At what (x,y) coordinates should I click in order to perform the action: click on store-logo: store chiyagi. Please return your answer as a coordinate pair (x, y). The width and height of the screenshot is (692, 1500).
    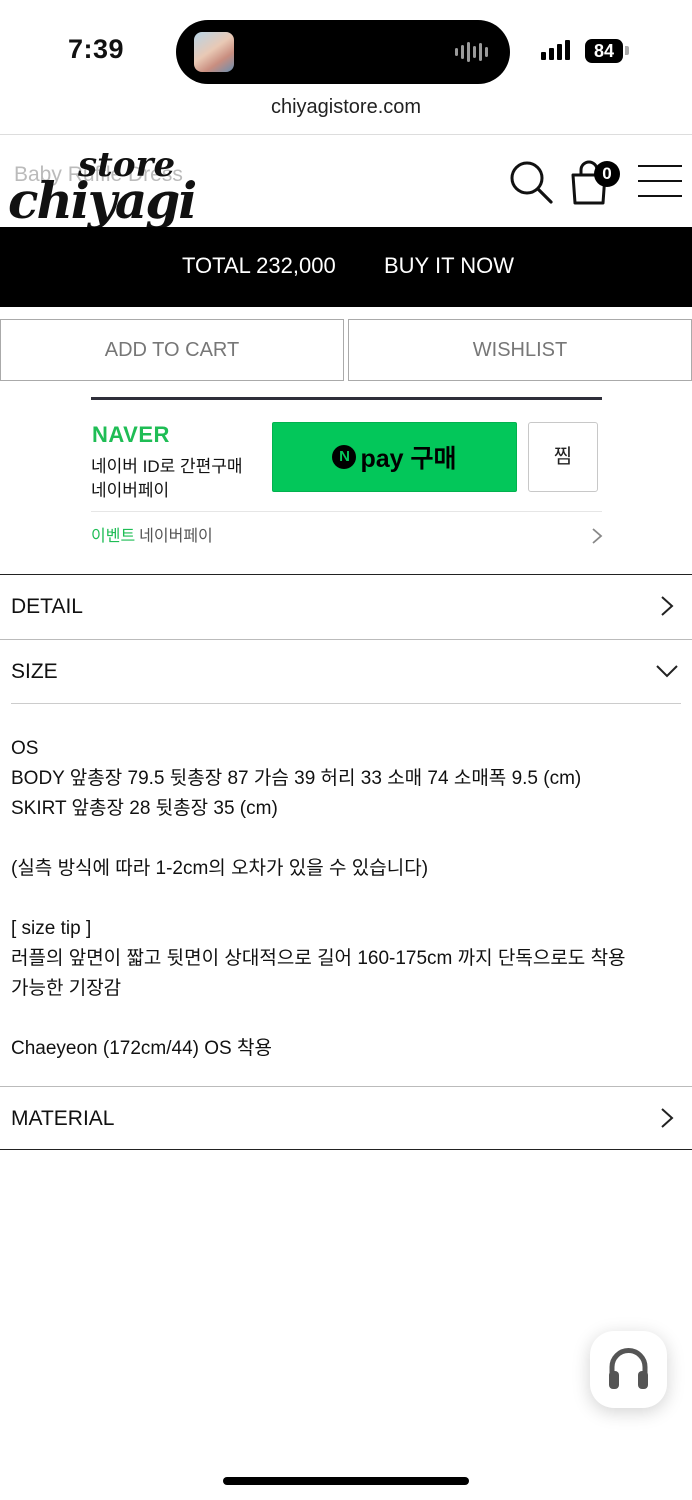
    Looking at the image, I should click on (102, 185).